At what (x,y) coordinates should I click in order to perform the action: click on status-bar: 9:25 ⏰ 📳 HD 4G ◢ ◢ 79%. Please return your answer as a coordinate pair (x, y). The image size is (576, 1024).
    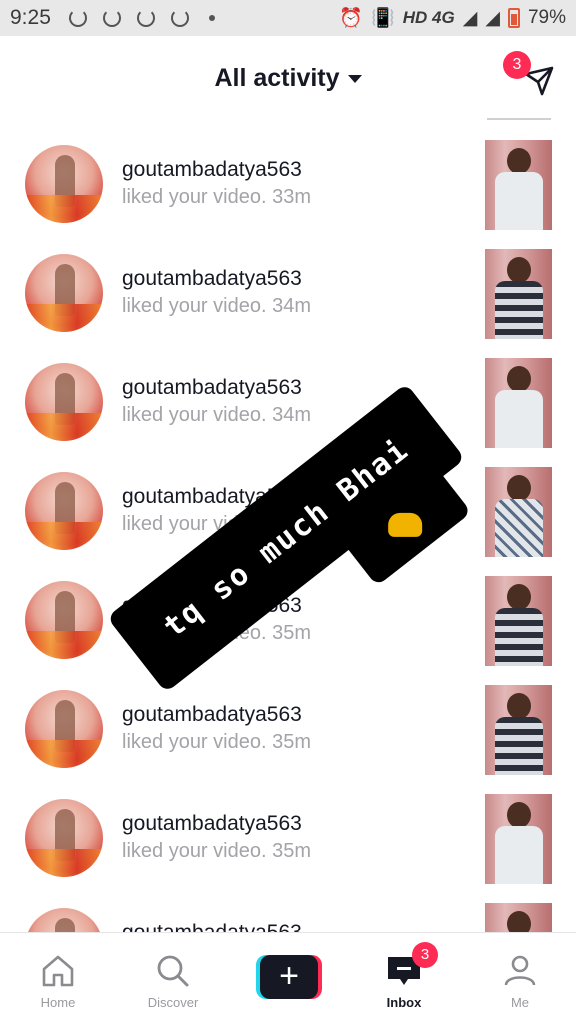
    Looking at the image, I should click on (288, 18).